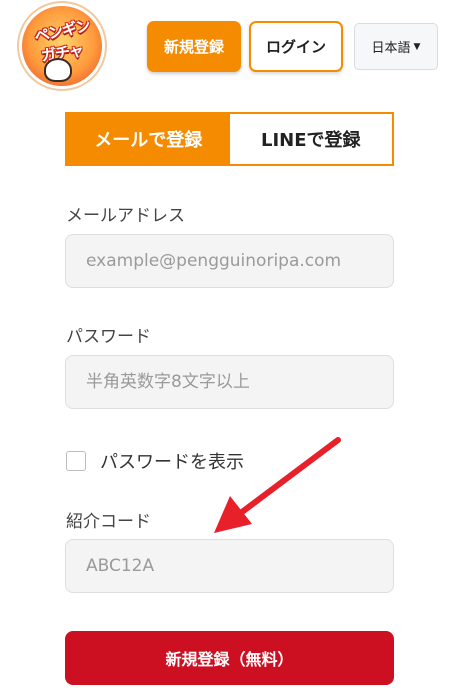 Image resolution: width=458 pixels, height=691 pixels. Describe the element at coordinates (277, 485) in the screenshot. I see `annotation-arrow-icon` at that location.